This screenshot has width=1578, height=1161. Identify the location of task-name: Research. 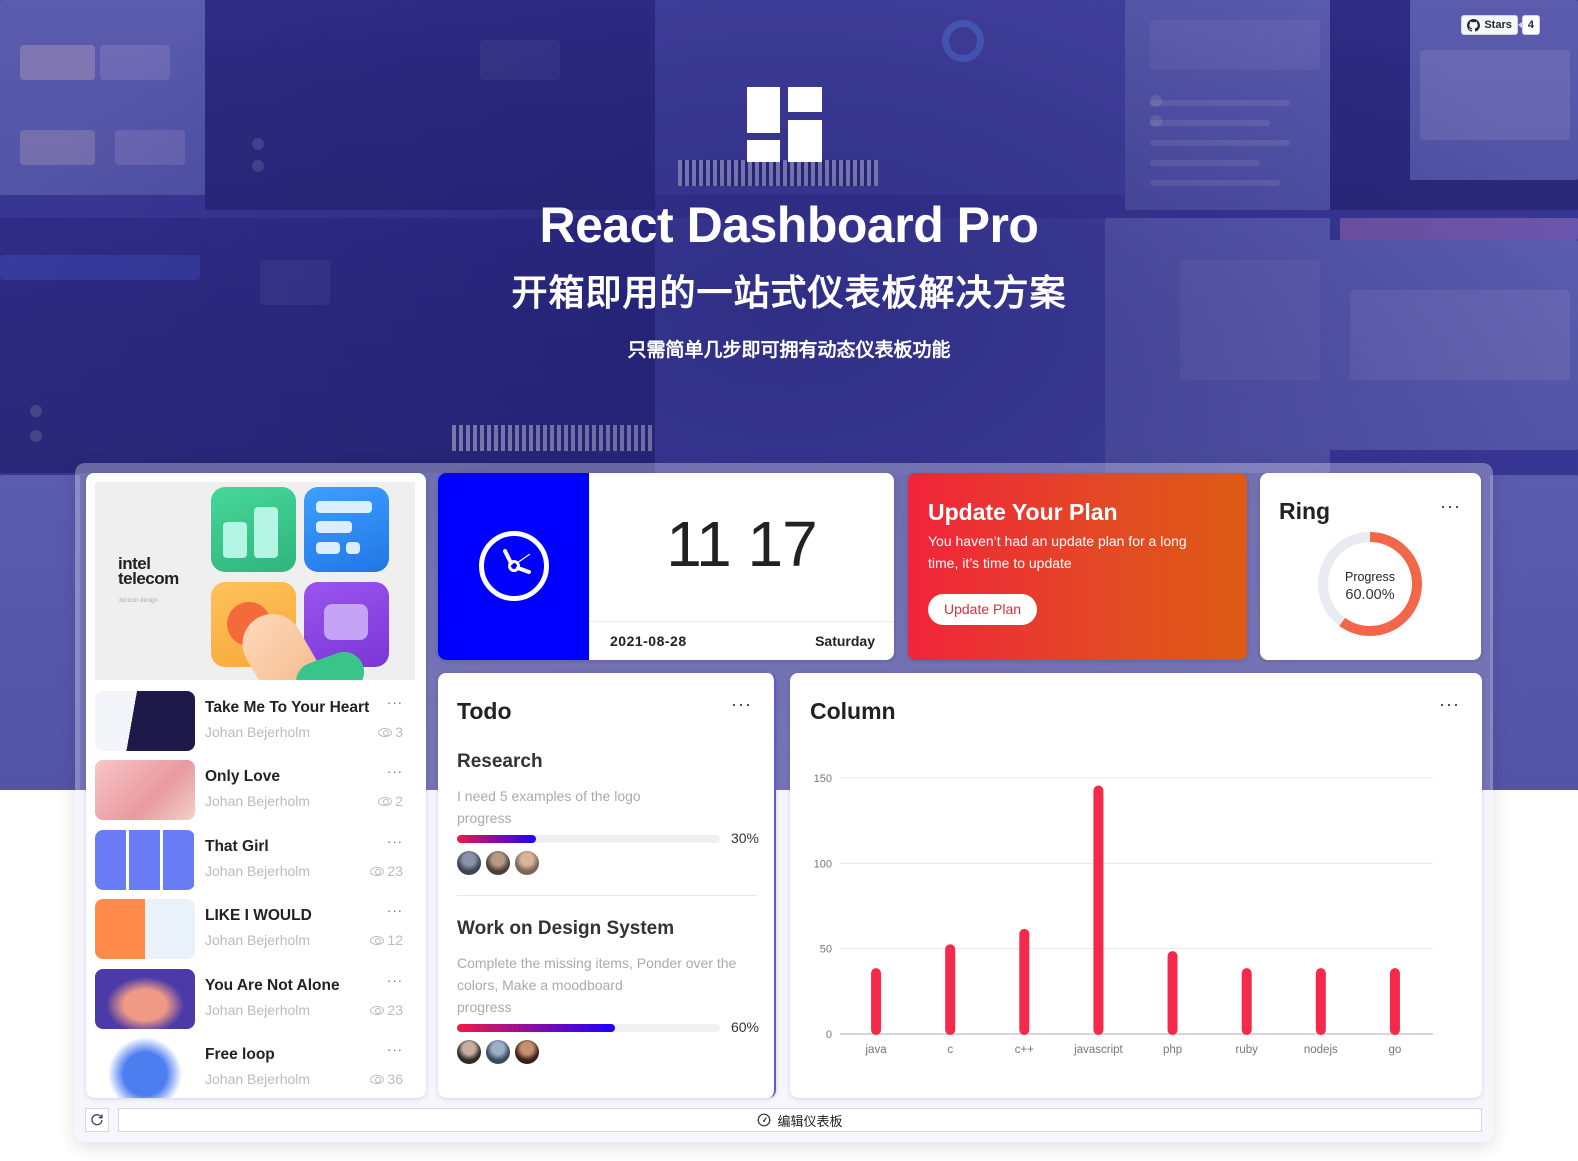
(500, 761).